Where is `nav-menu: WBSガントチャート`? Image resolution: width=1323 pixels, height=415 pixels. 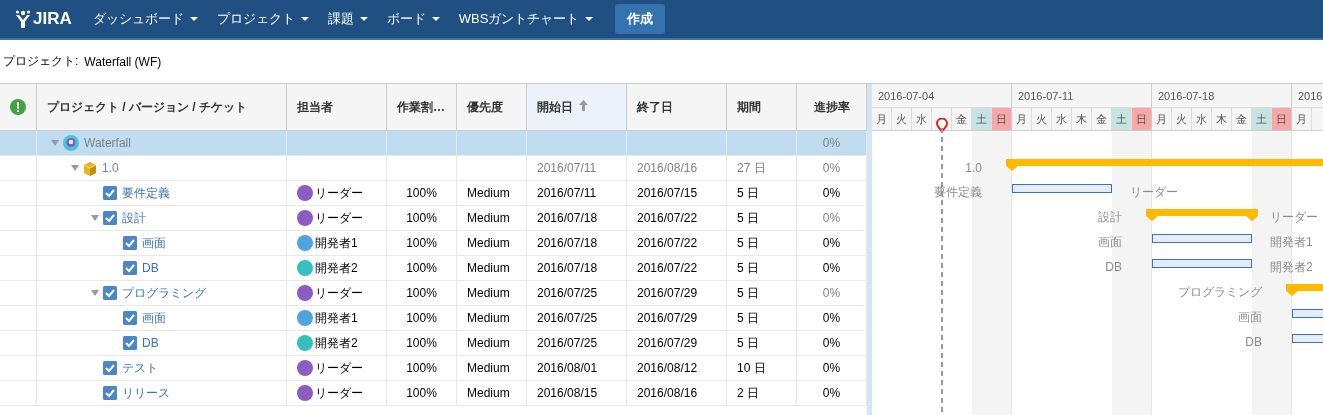 nav-menu: WBSガントチャート is located at coordinates (526, 19).